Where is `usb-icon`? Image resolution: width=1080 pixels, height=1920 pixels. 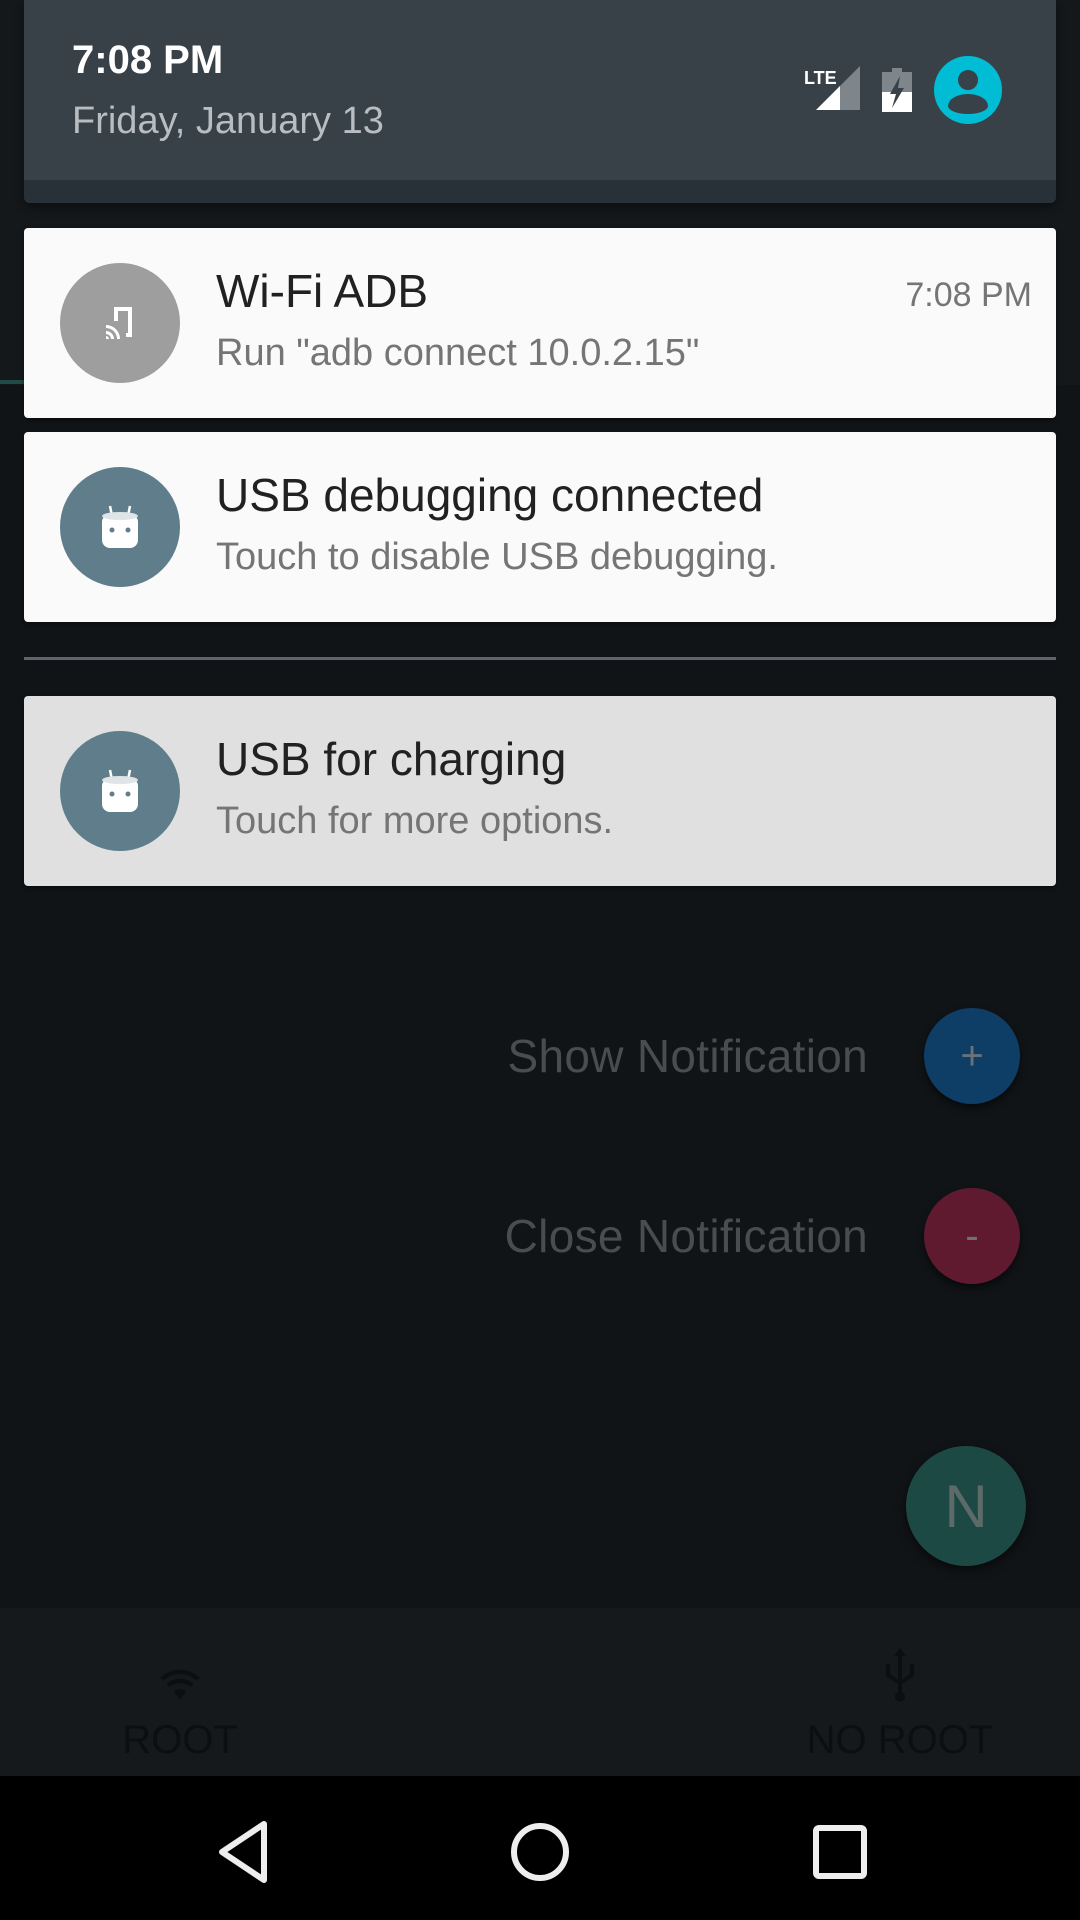
usb-icon is located at coordinates (900, 1678).